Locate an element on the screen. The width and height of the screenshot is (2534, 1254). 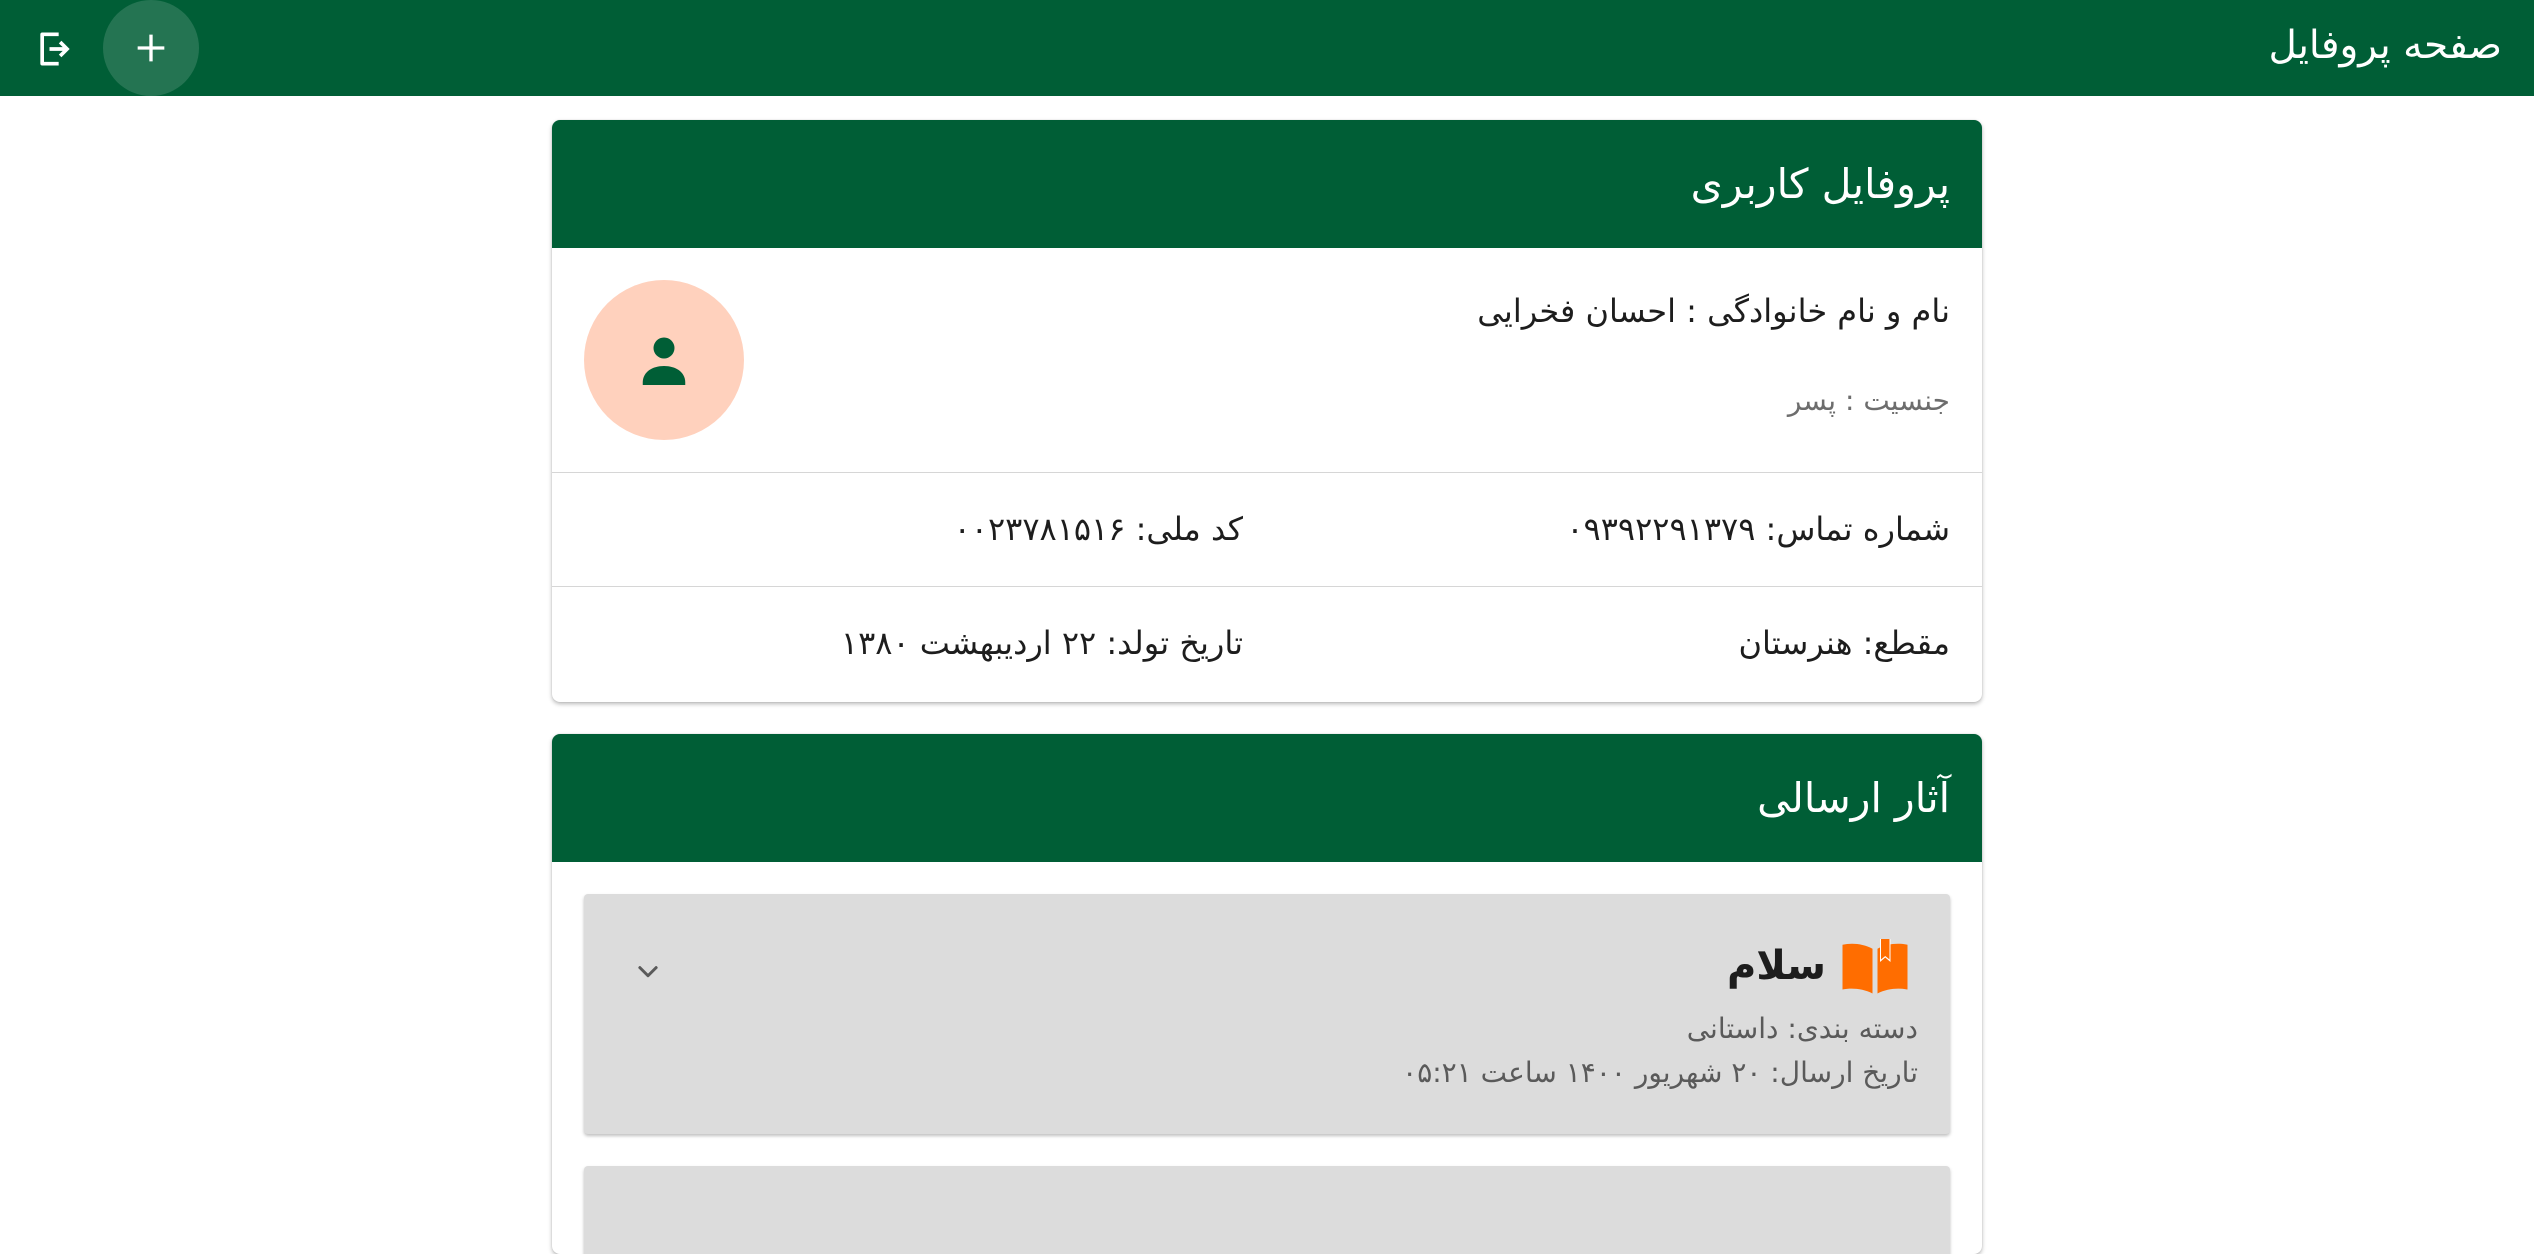
top-app-bar: صفحه پروفایل is located at coordinates (1267, 48).